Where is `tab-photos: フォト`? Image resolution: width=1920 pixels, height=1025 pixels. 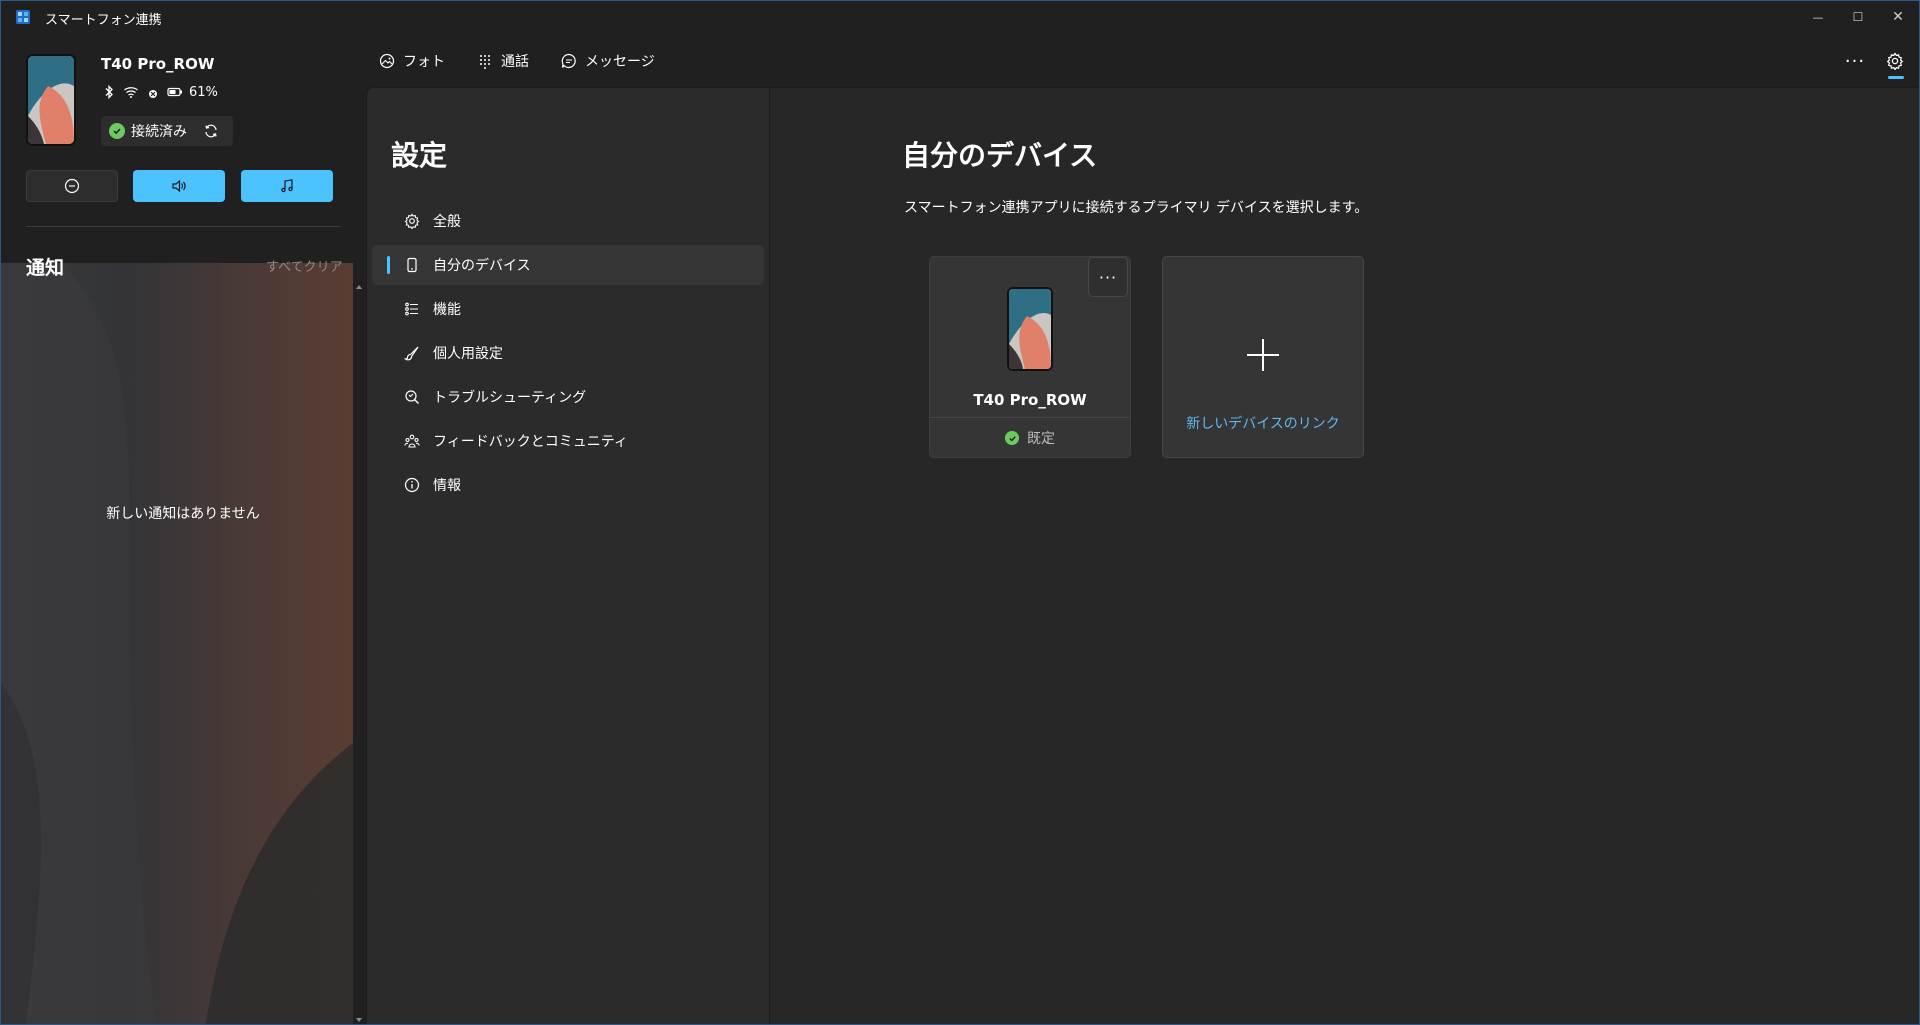 tab-photos: フォト is located at coordinates (412, 61).